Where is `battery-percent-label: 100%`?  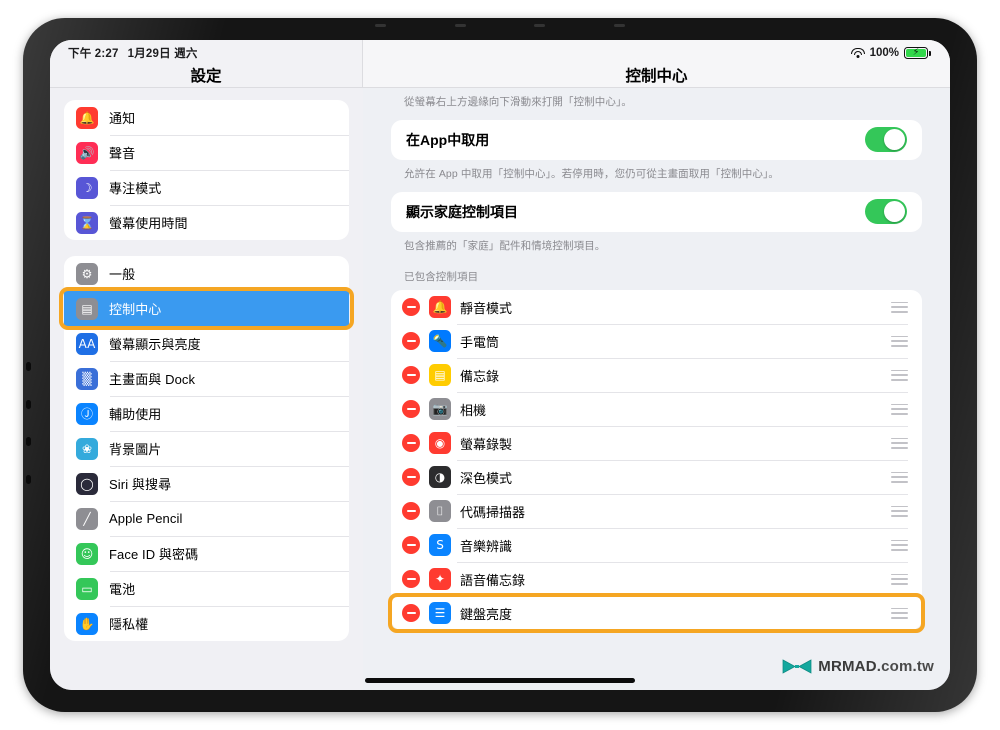 battery-percent-label: 100% is located at coordinates (884, 53).